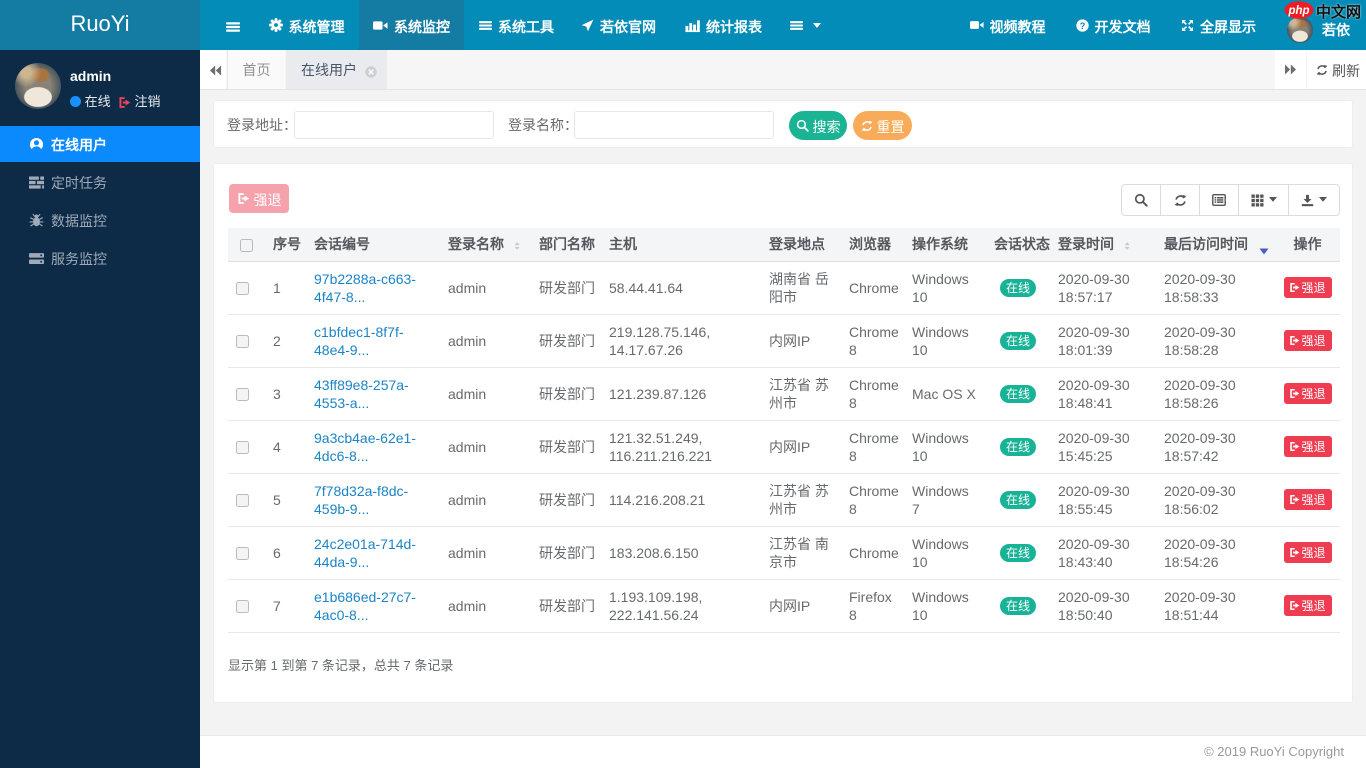 Image resolution: width=1366 pixels, height=768 pixels. Describe the element at coordinates (1298, 11) in the screenshot. I see `svg-text: php` at that location.